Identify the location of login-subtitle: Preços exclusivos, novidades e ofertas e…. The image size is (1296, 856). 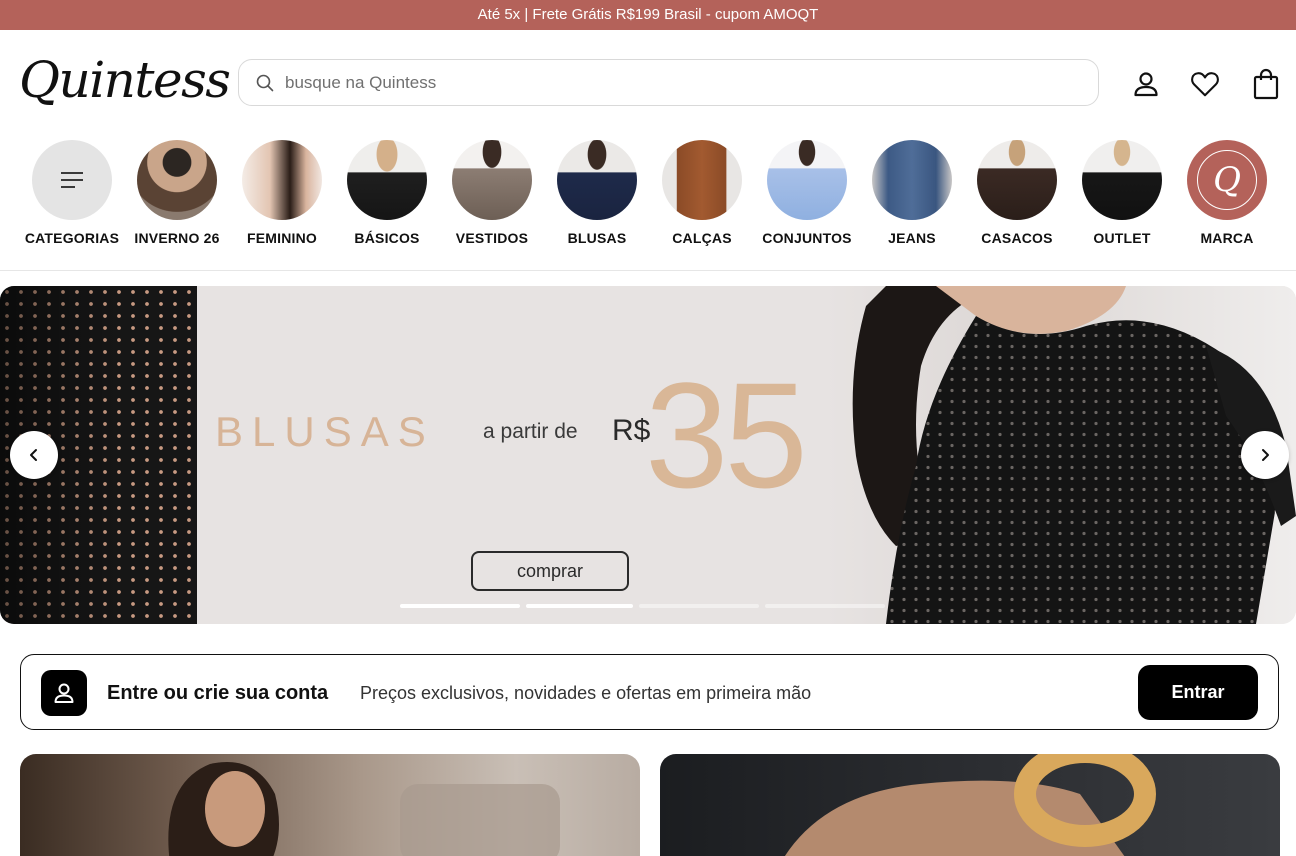
(586, 693).